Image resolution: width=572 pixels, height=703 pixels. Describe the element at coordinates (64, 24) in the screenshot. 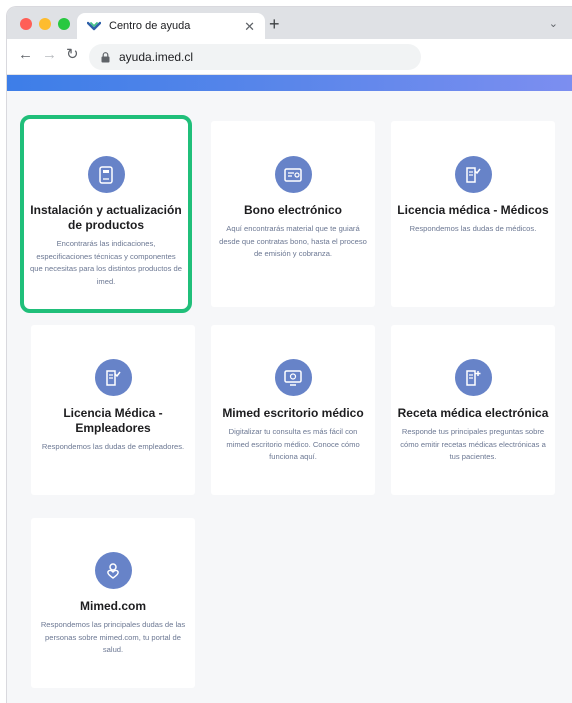

I see `maximize-window-button` at that location.